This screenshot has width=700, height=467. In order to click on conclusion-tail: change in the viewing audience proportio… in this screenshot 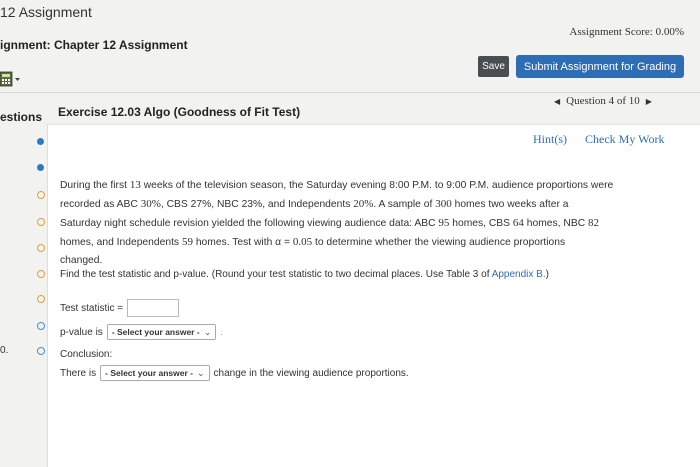, I will do `click(311, 373)`.